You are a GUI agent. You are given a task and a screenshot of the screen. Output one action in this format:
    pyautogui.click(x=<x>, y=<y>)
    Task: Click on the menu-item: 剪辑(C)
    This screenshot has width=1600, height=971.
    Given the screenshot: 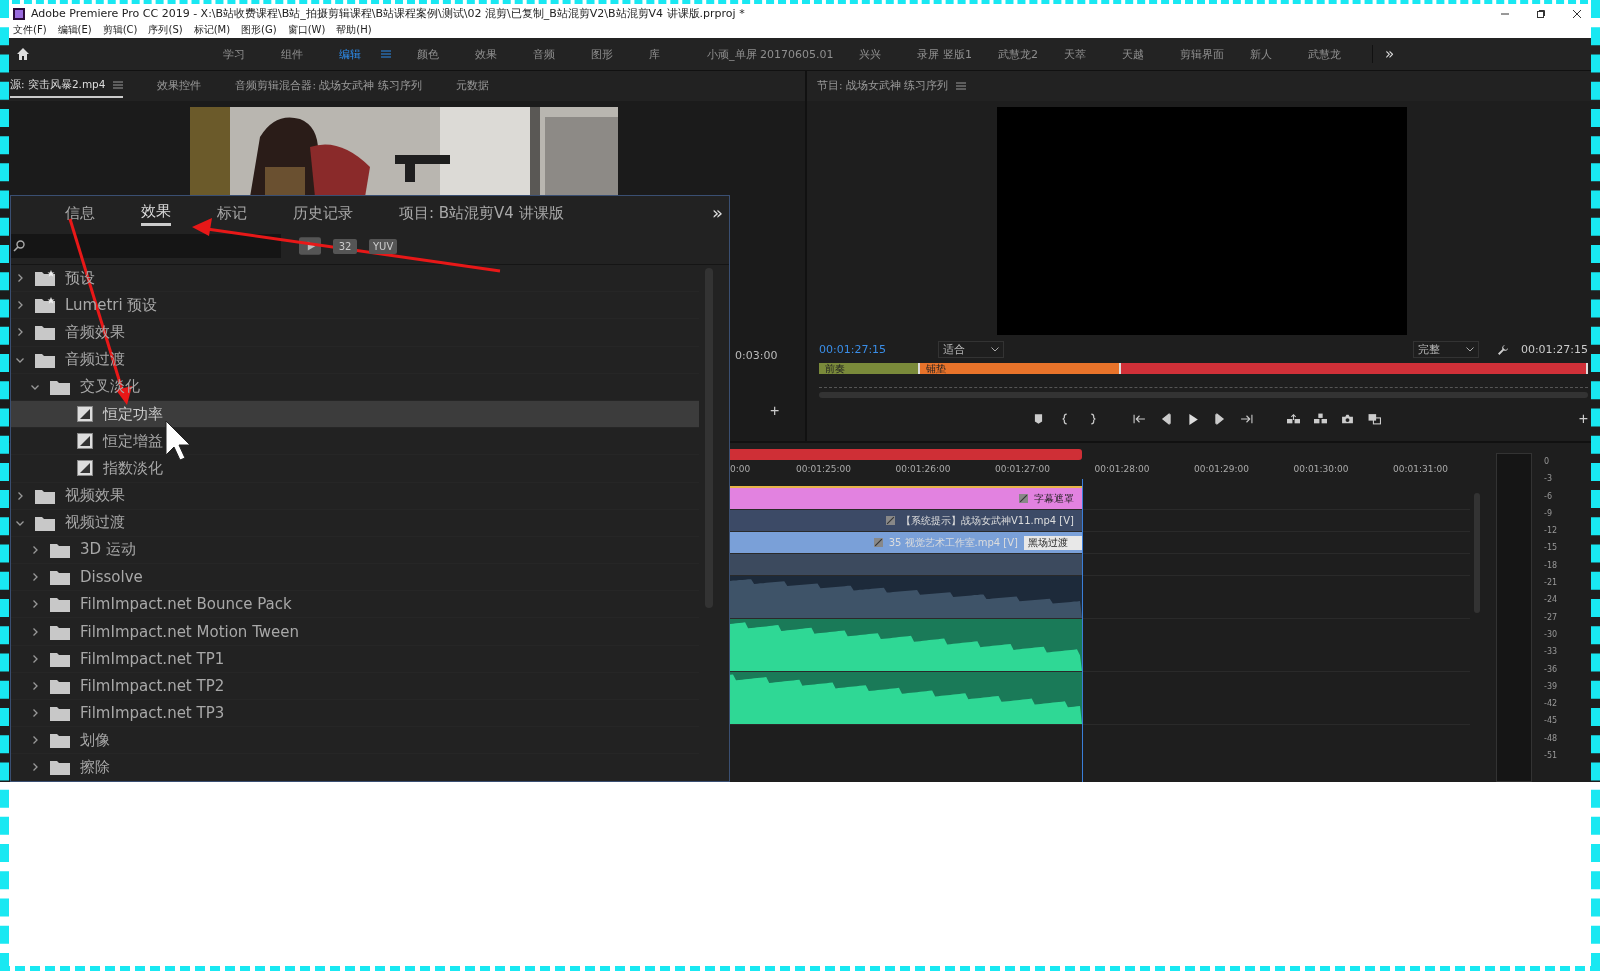 What is the action you would take?
    pyautogui.click(x=120, y=30)
    